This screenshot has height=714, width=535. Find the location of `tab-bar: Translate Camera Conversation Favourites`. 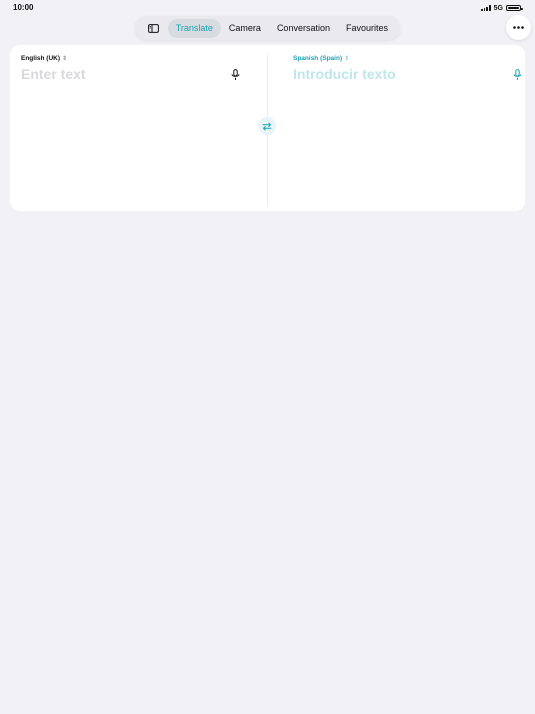

tab-bar: Translate Camera Conversation Favourites is located at coordinates (267, 28).